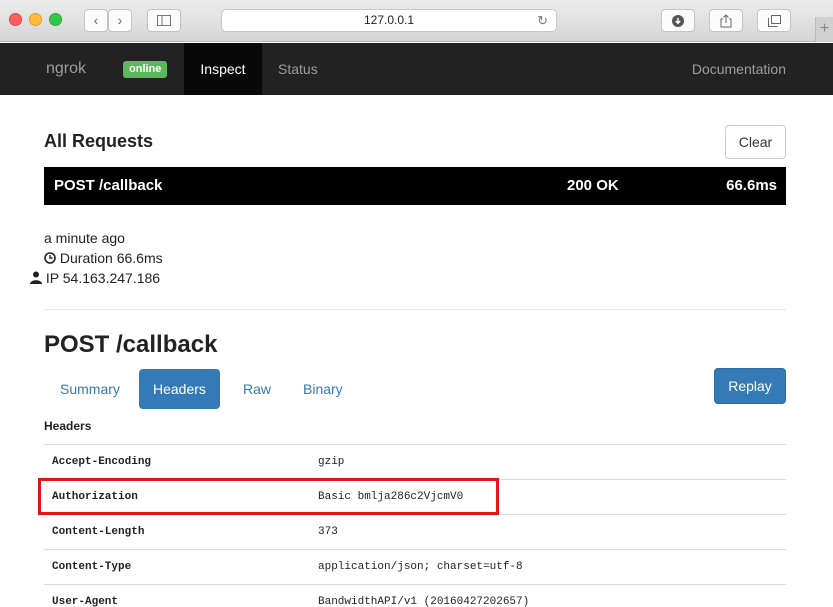 Image resolution: width=833 pixels, height=607 pixels. I want to click on zoom-window-button, so click(55, 19).